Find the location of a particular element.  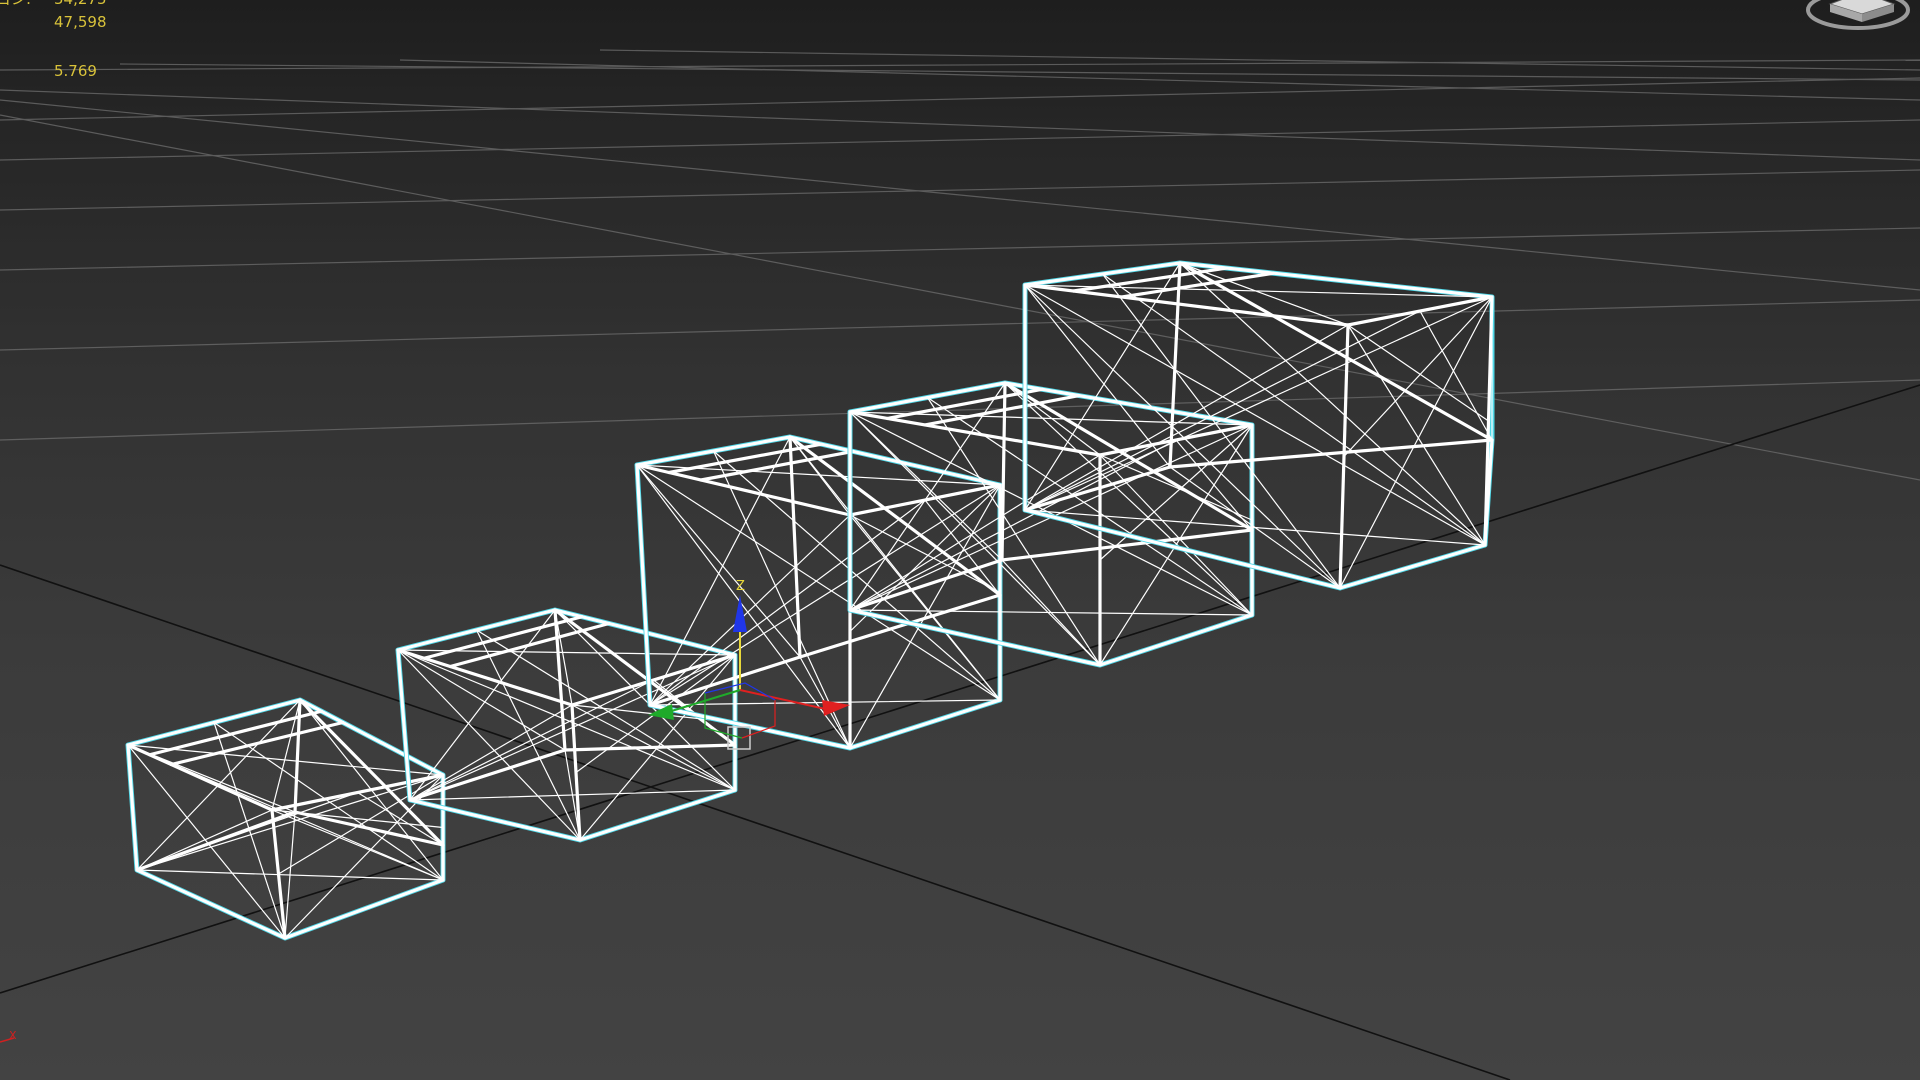

stat-fps: 5.769 is located at coordinates (48, 71).